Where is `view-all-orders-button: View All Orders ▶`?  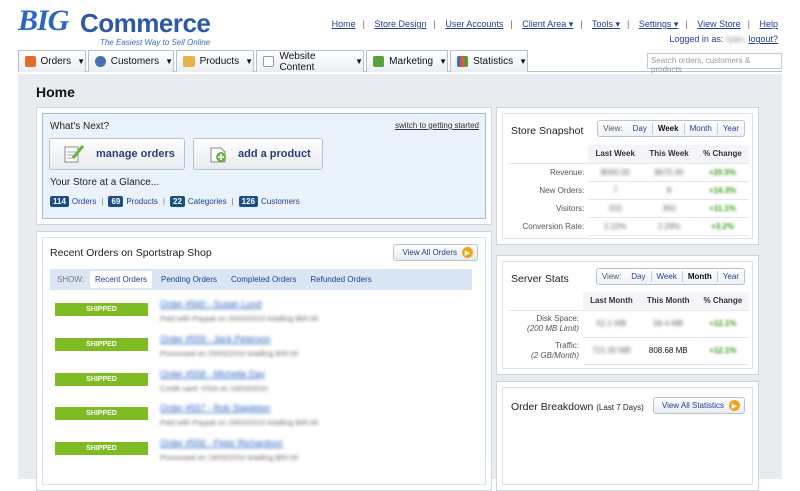 view-all-orders-button: View All Orders ▶ is located at coordinates (435, 252).